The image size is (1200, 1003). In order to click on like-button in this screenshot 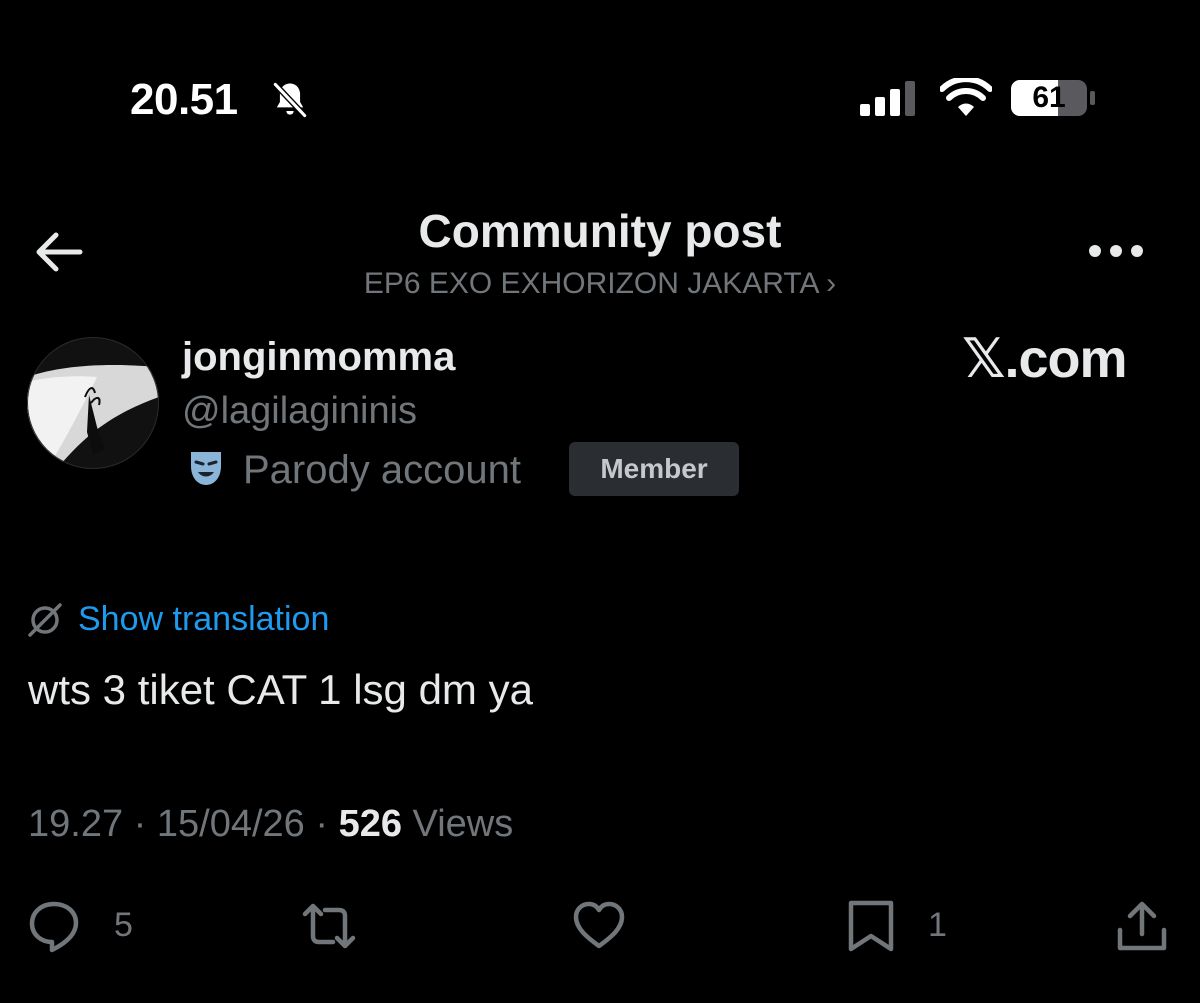, I will do `click(599, 926)`.